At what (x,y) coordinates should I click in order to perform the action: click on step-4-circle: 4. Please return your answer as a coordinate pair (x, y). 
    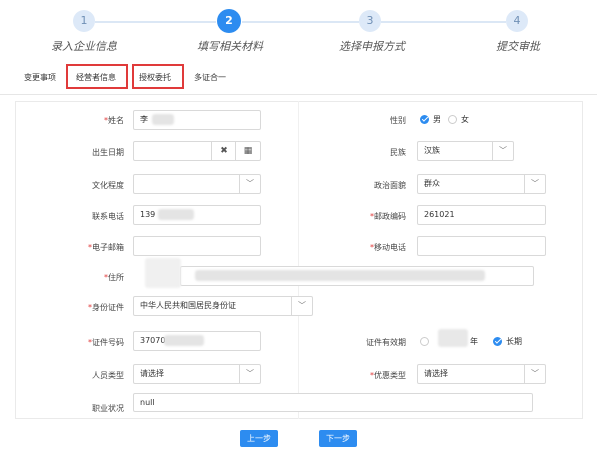
    Looking at the image, I should click on (517, 21).